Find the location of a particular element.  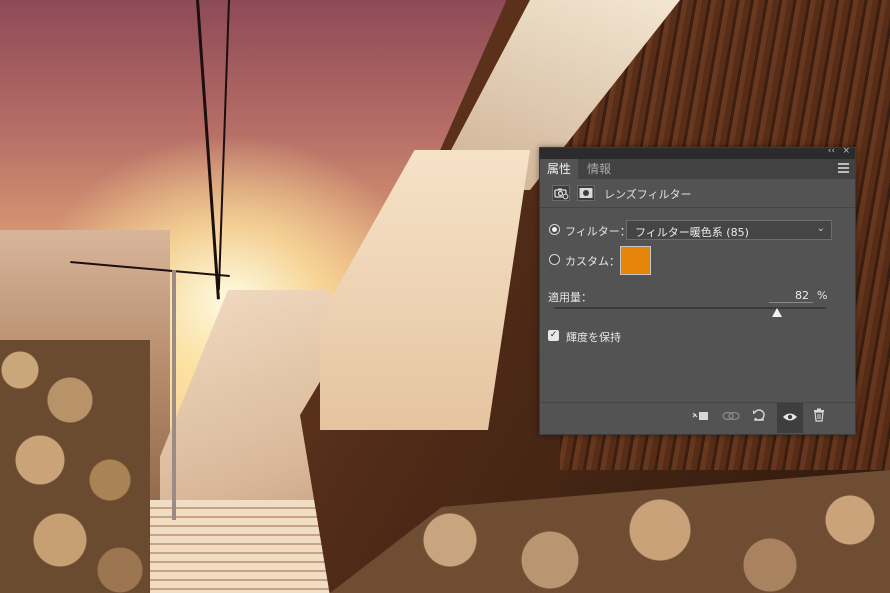

tab-properties: 属性 is located at coordinates (559, 169).